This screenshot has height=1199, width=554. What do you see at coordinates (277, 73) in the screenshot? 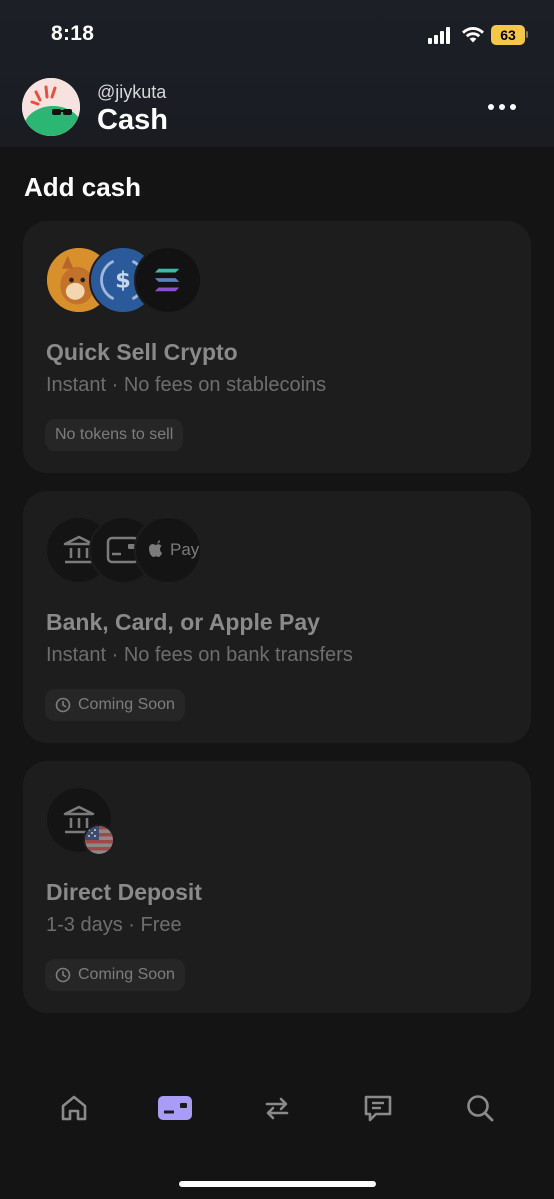
I see `header-area: 8:18 63 @jiykuta Cash` at bounding box center [277, 73].